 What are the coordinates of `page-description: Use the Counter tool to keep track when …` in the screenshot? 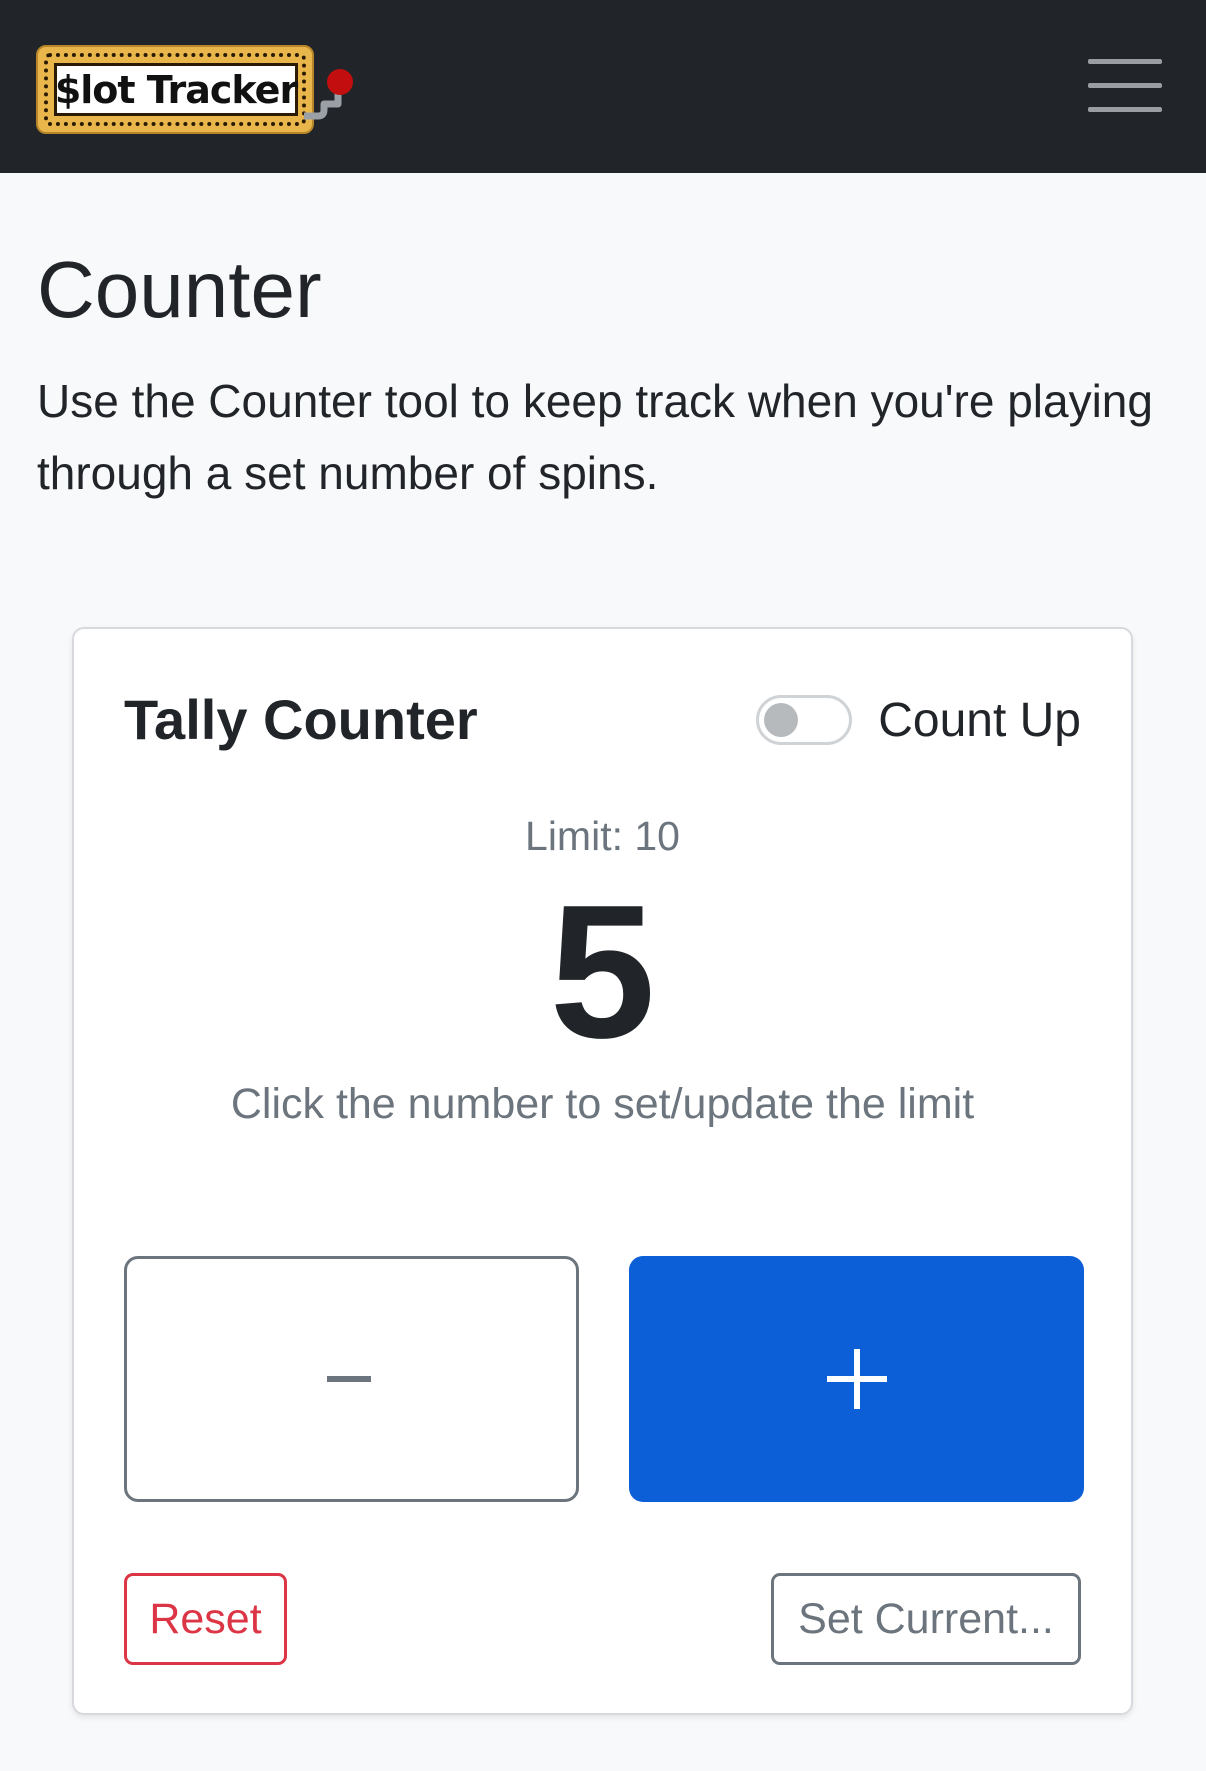 It's located at (595, 437).